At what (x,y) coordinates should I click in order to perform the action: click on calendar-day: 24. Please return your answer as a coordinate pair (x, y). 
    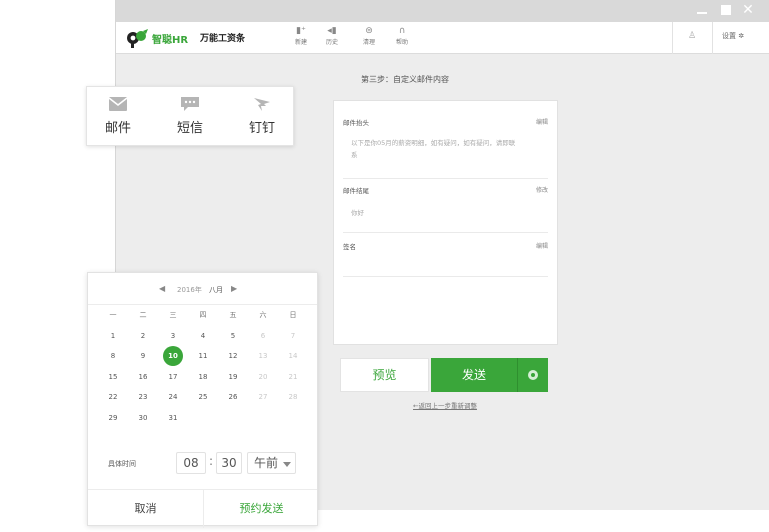
    Looking at the image, I should click on (173, 397).